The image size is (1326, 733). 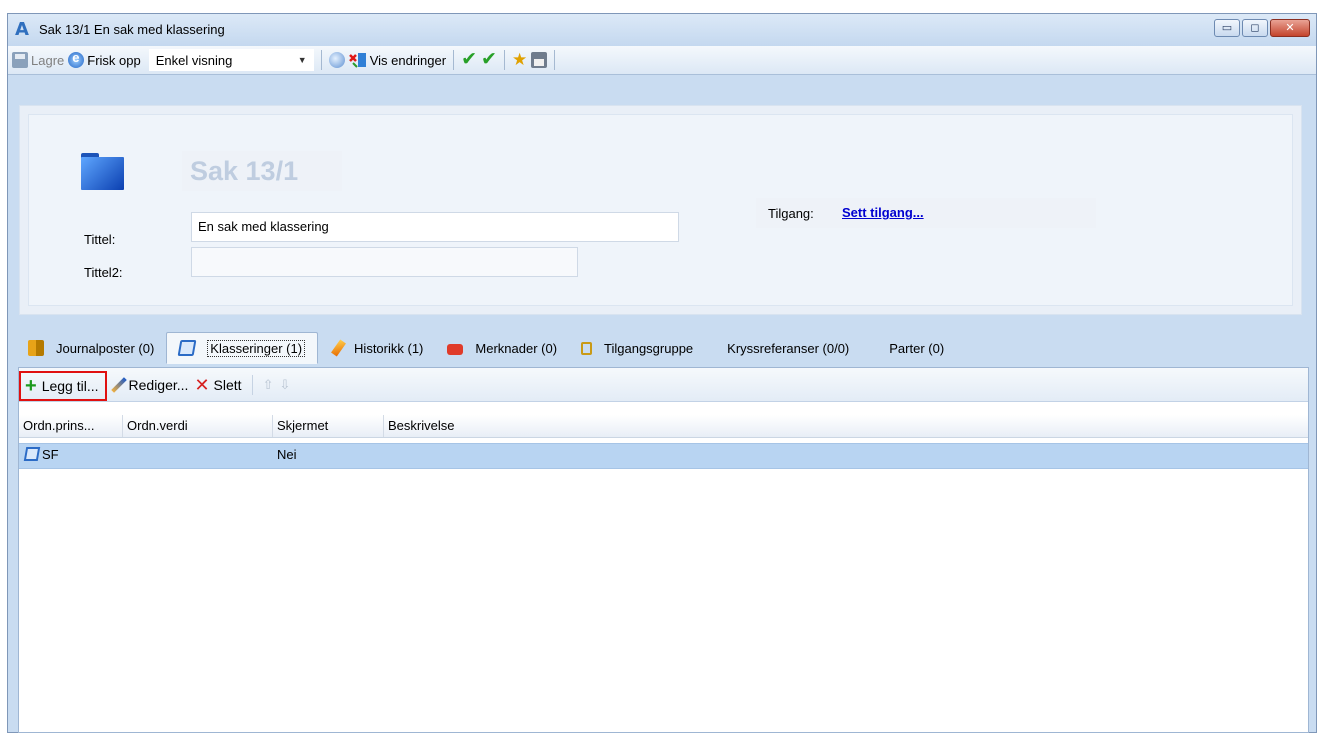 What do you see at coordinates (389, 348) in the screenshot?
I see `tab-label: Historikk (1)` at bounding box center [389, 348].